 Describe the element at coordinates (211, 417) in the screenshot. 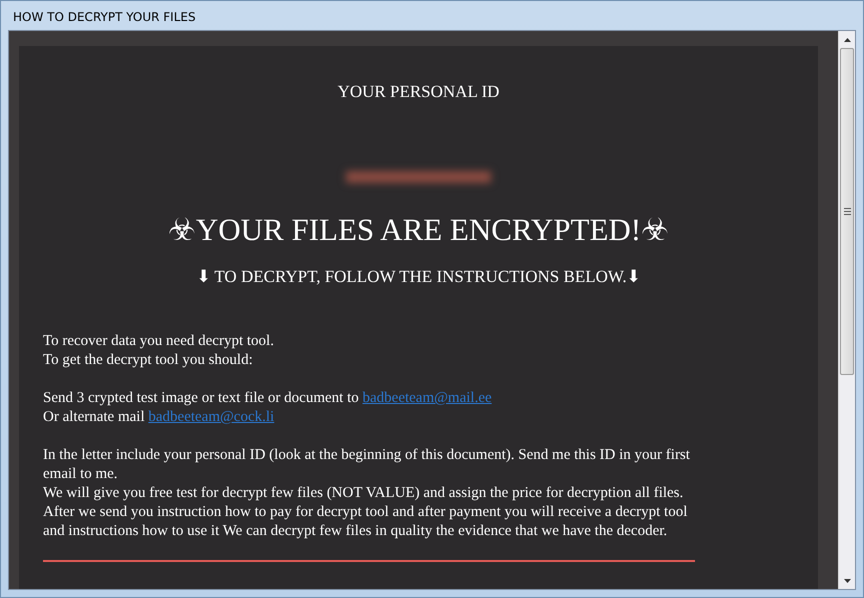

I see `email-link: badbeeteam@cock.li` at that location.